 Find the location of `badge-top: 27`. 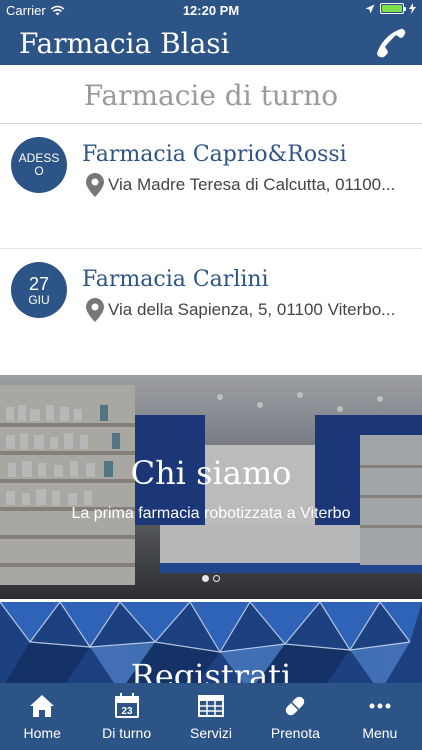

badge-top: 27 is located at coordinates (39, 283).